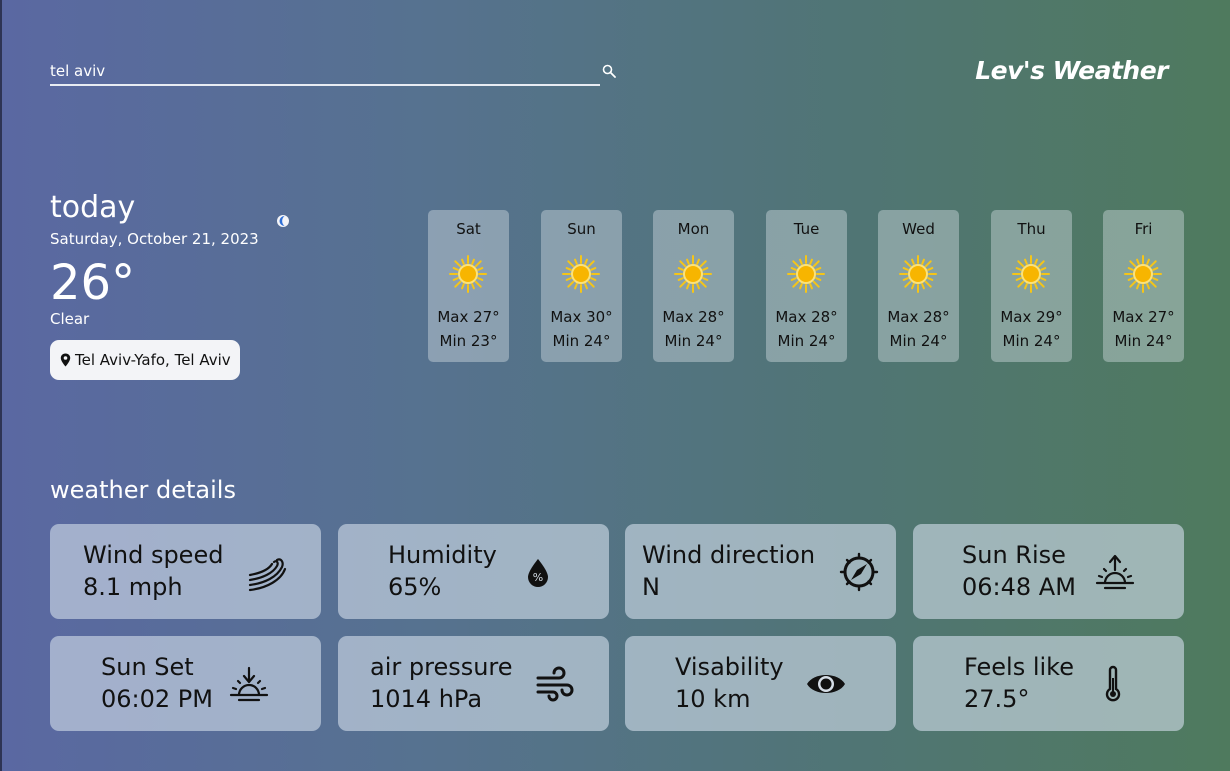 This screenshot has height=771, width=1230. I want to click on card-label: Visability, so click(729, 667).